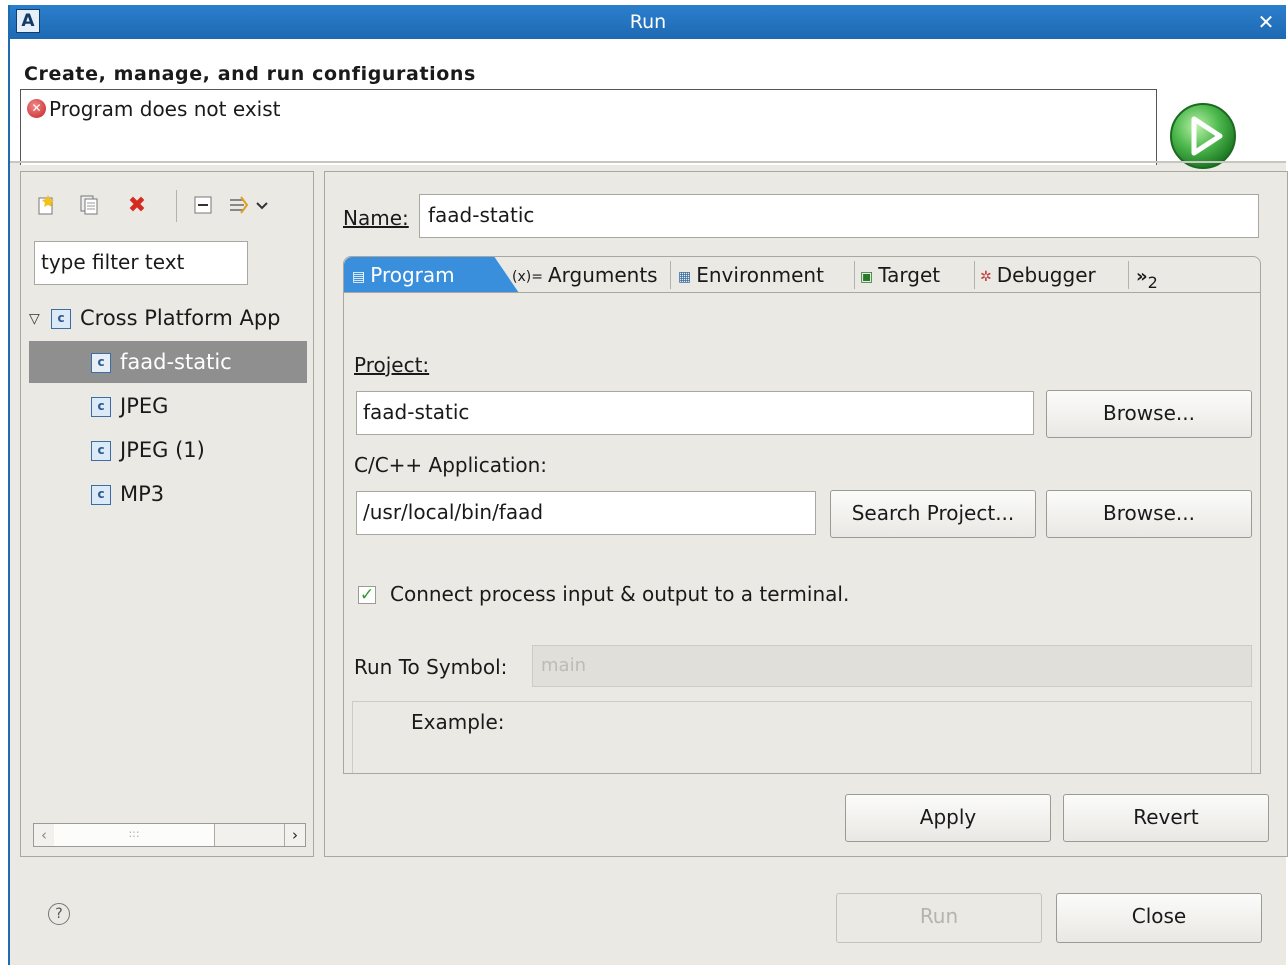  Describe the element at coordinates (1166, 818) in the screenshot. I see `revert-button: Revert` at that location.